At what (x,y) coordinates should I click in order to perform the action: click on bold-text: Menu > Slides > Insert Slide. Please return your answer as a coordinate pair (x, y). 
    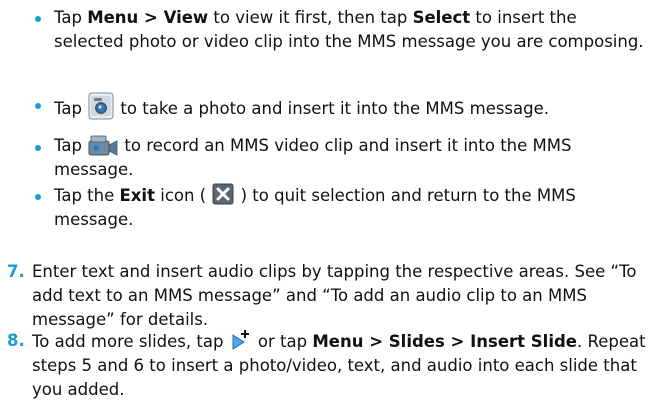
    Looking at the image, I should click on (444, 341).